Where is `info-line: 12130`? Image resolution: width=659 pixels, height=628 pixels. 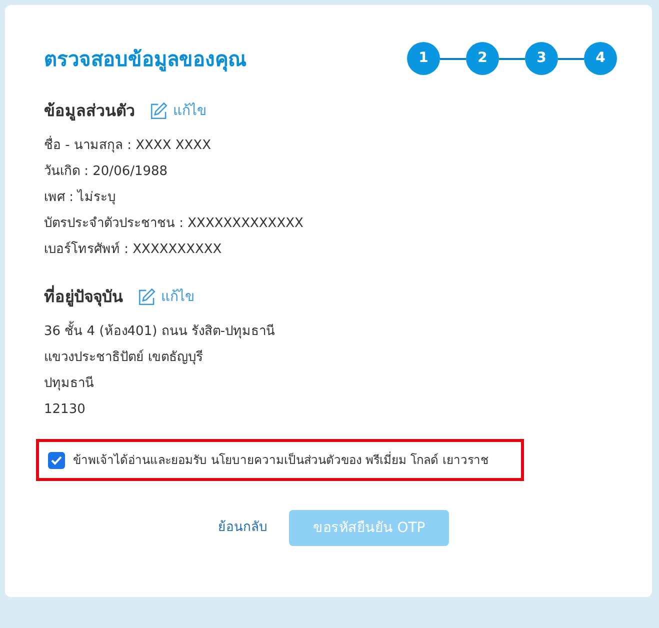 info-line: 12130 is located at coordinates (65, 410).